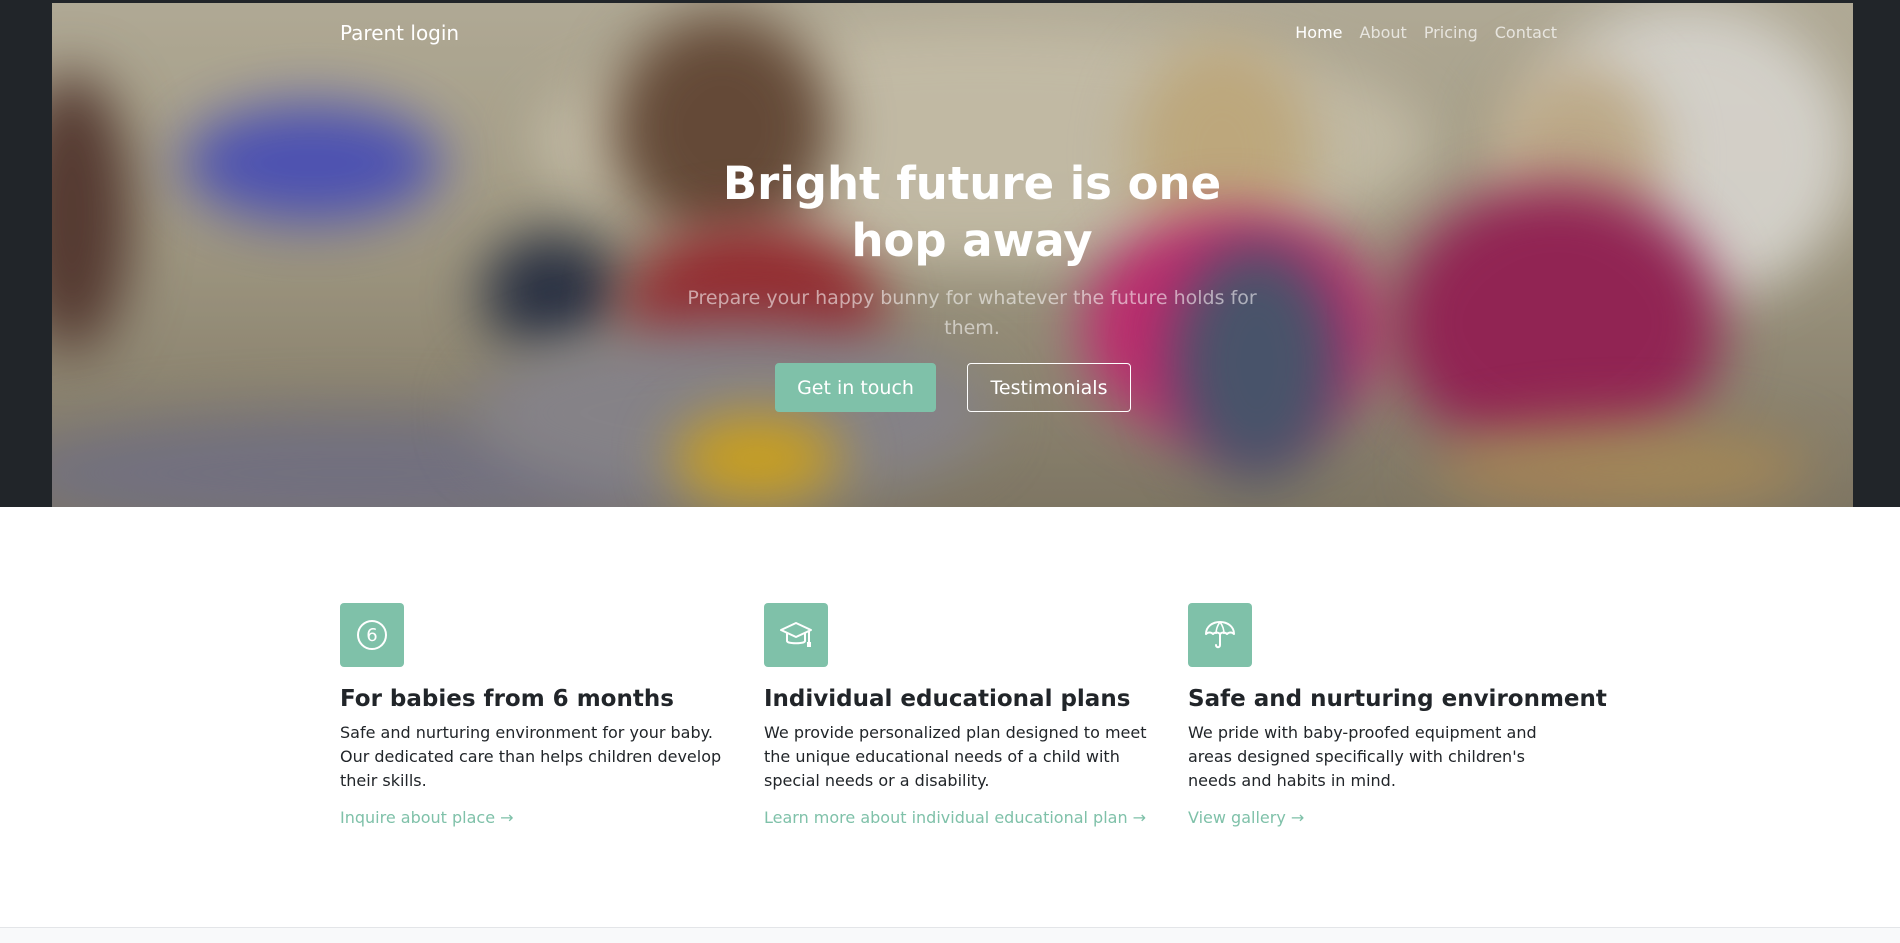  Describe the element at coordinates (1318, 32) in the screenshot. I see `nav-link-home: Home` at that location.